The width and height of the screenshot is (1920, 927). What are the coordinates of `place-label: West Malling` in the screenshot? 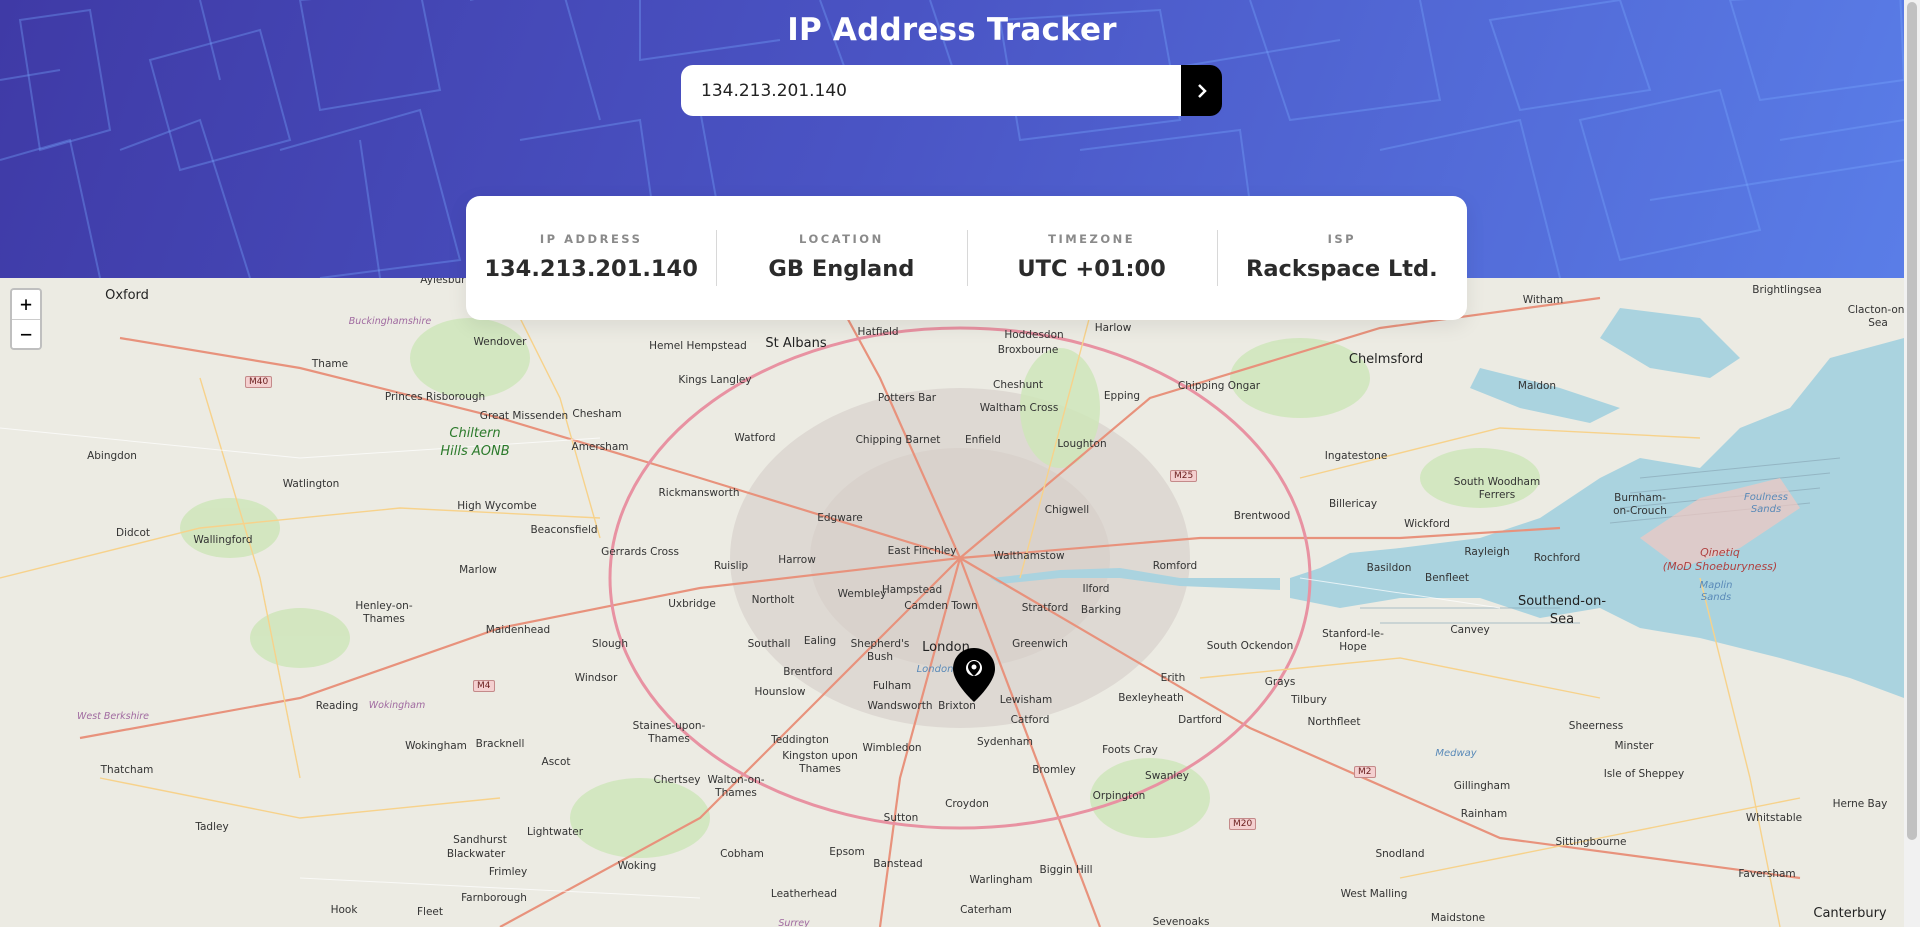 It's located at (1374, 894).